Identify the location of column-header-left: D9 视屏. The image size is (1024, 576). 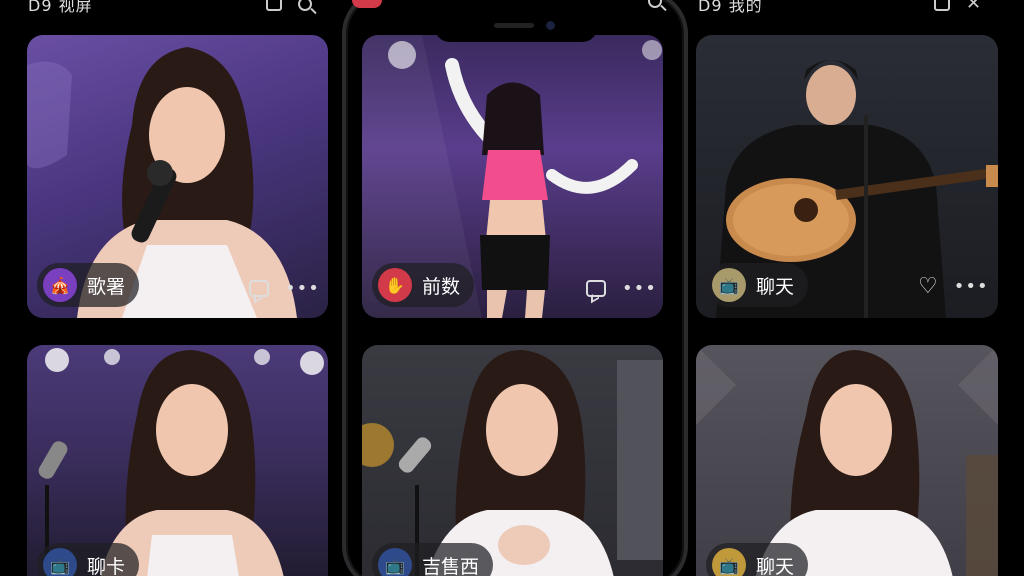
(178, 7).